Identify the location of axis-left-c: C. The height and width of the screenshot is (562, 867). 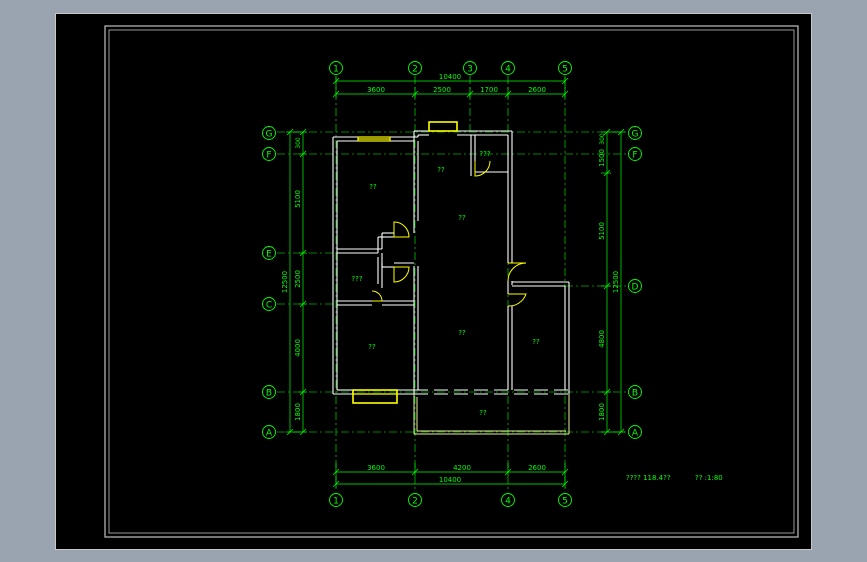
(269, 306).